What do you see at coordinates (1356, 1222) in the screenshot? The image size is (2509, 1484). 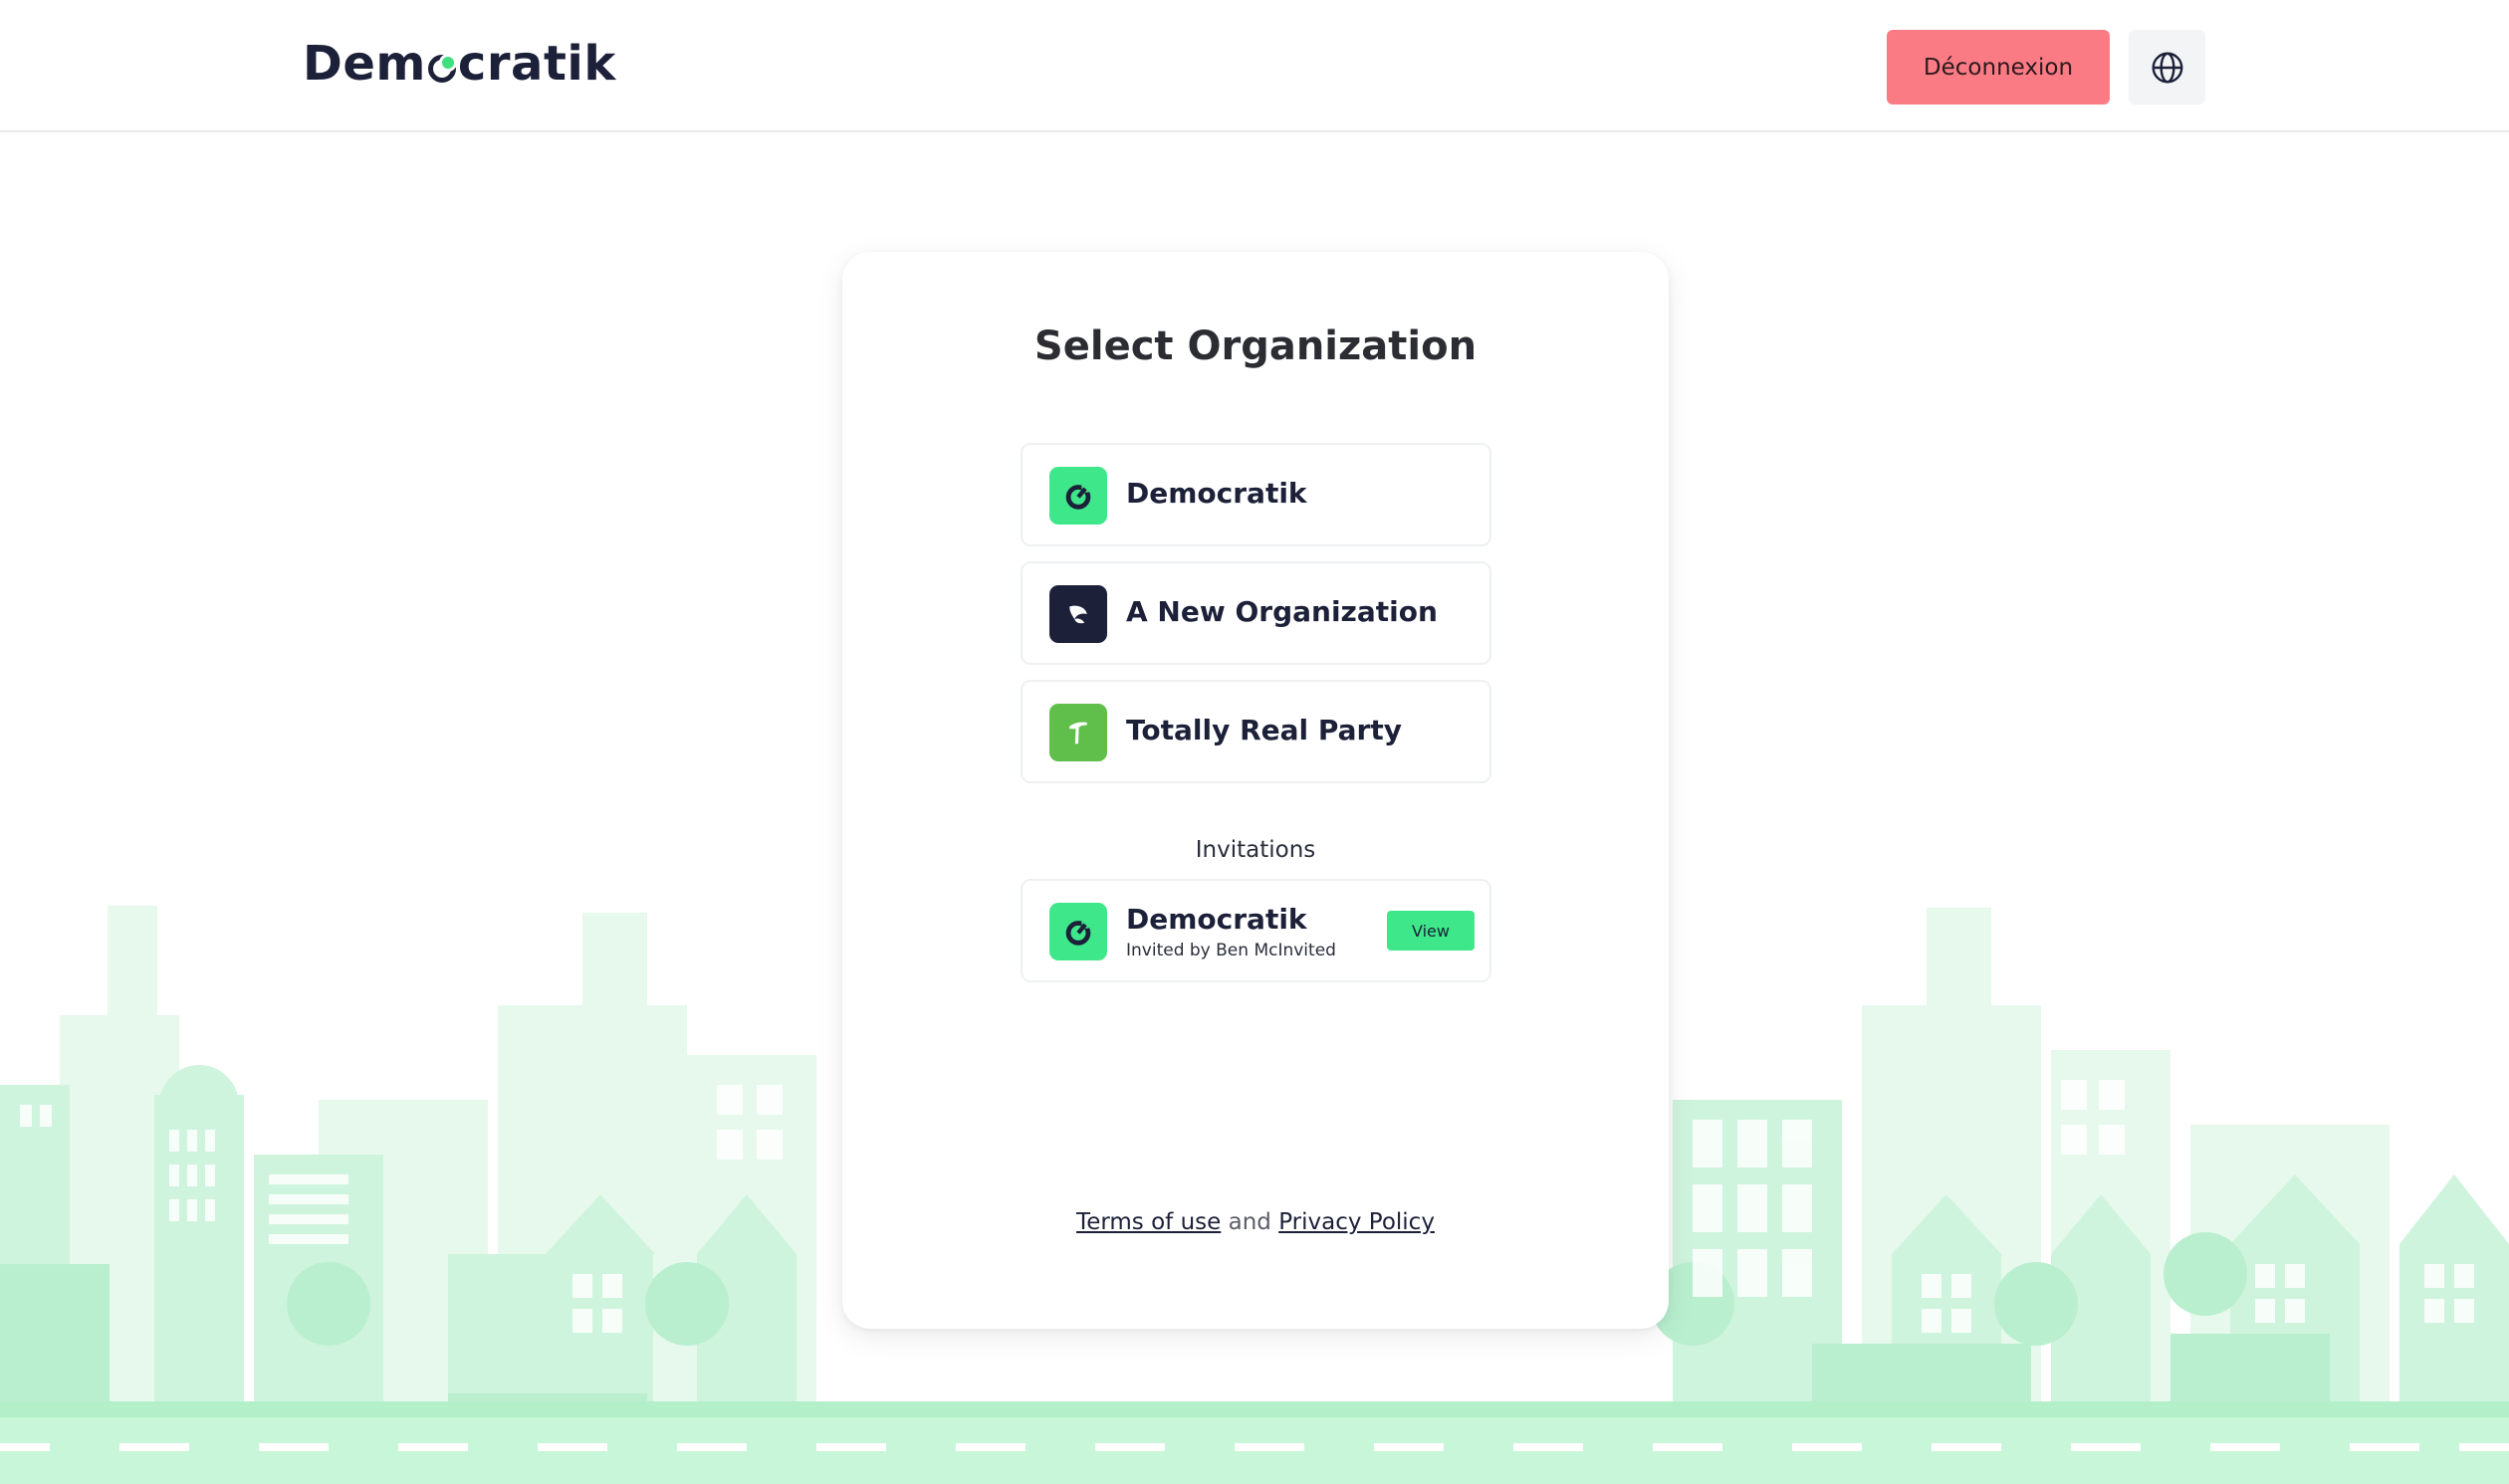 I see `privacy-policy-link: Privacy Policy` at bounding box center [1356, 1222].